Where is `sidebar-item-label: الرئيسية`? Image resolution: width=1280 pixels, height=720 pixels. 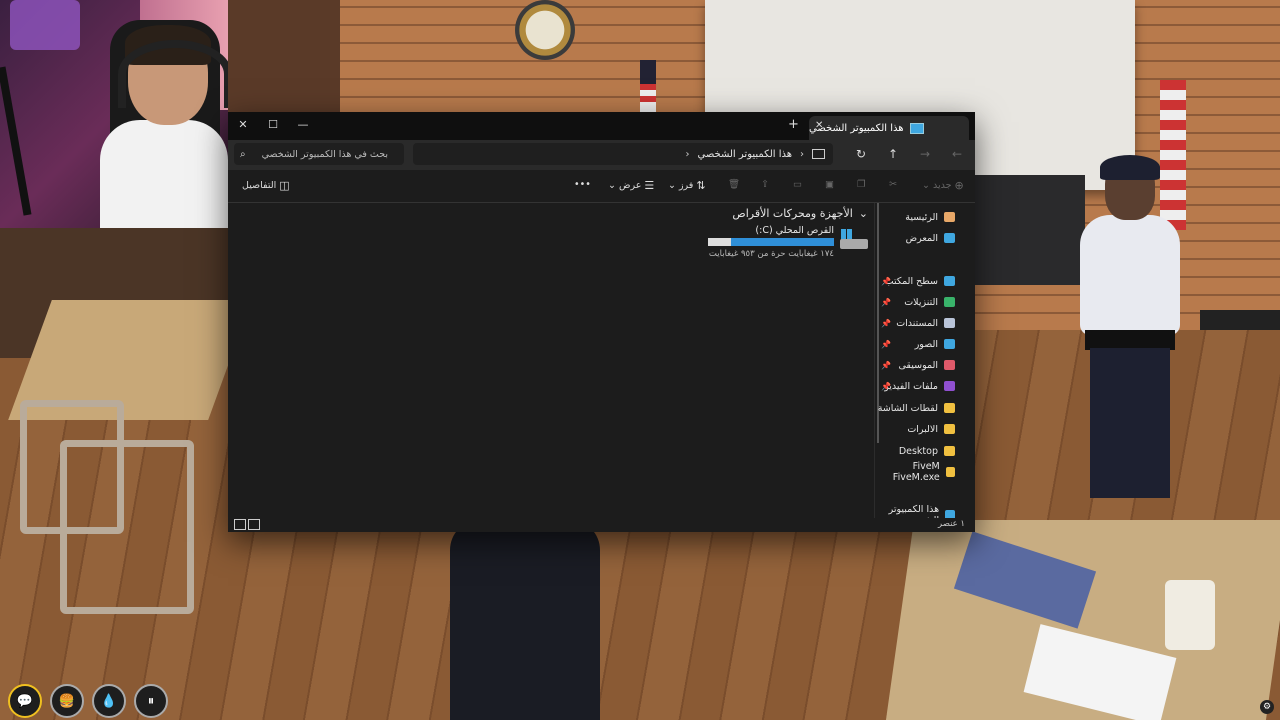
sidebar-item-label: الرئيسية is located at coordinates (921, 217).